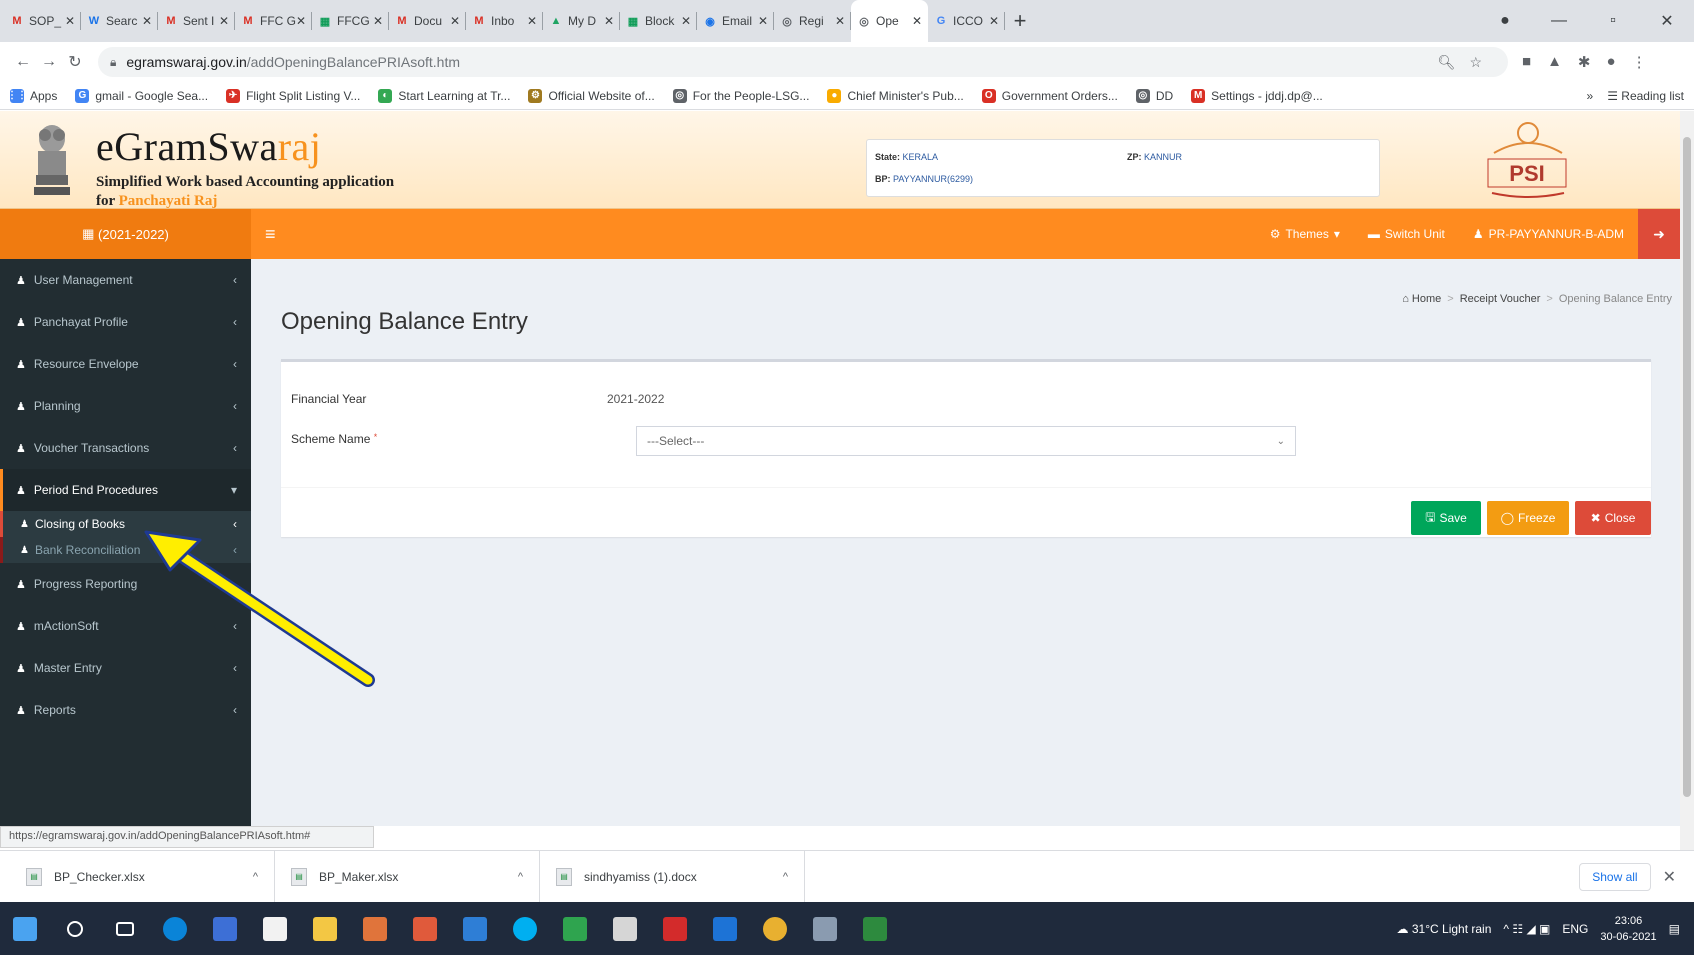 The image size is (1694, 955). What do you see at coordinates (1613, 518) in the screenshot?
I see `close-button: ✖ Close` at bounding box center [1613, 518].